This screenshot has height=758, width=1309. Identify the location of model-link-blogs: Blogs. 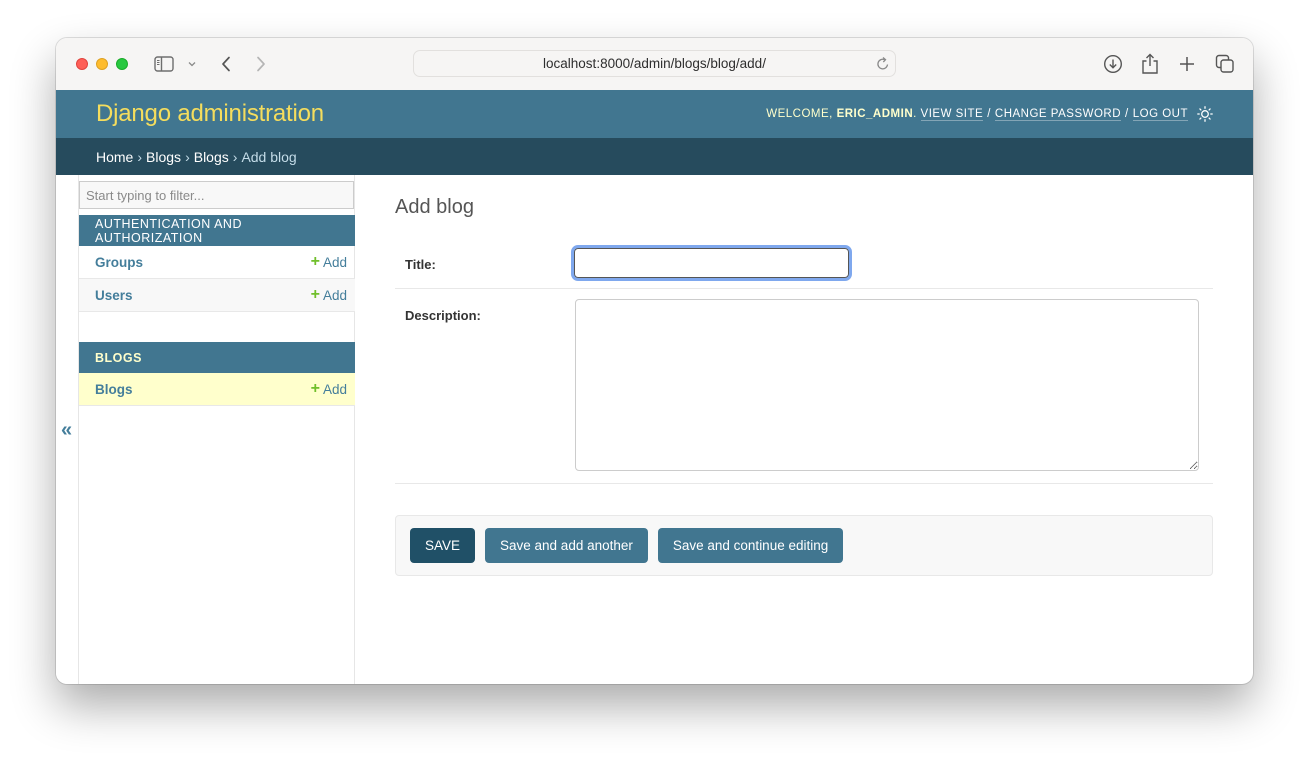
(114, 389).